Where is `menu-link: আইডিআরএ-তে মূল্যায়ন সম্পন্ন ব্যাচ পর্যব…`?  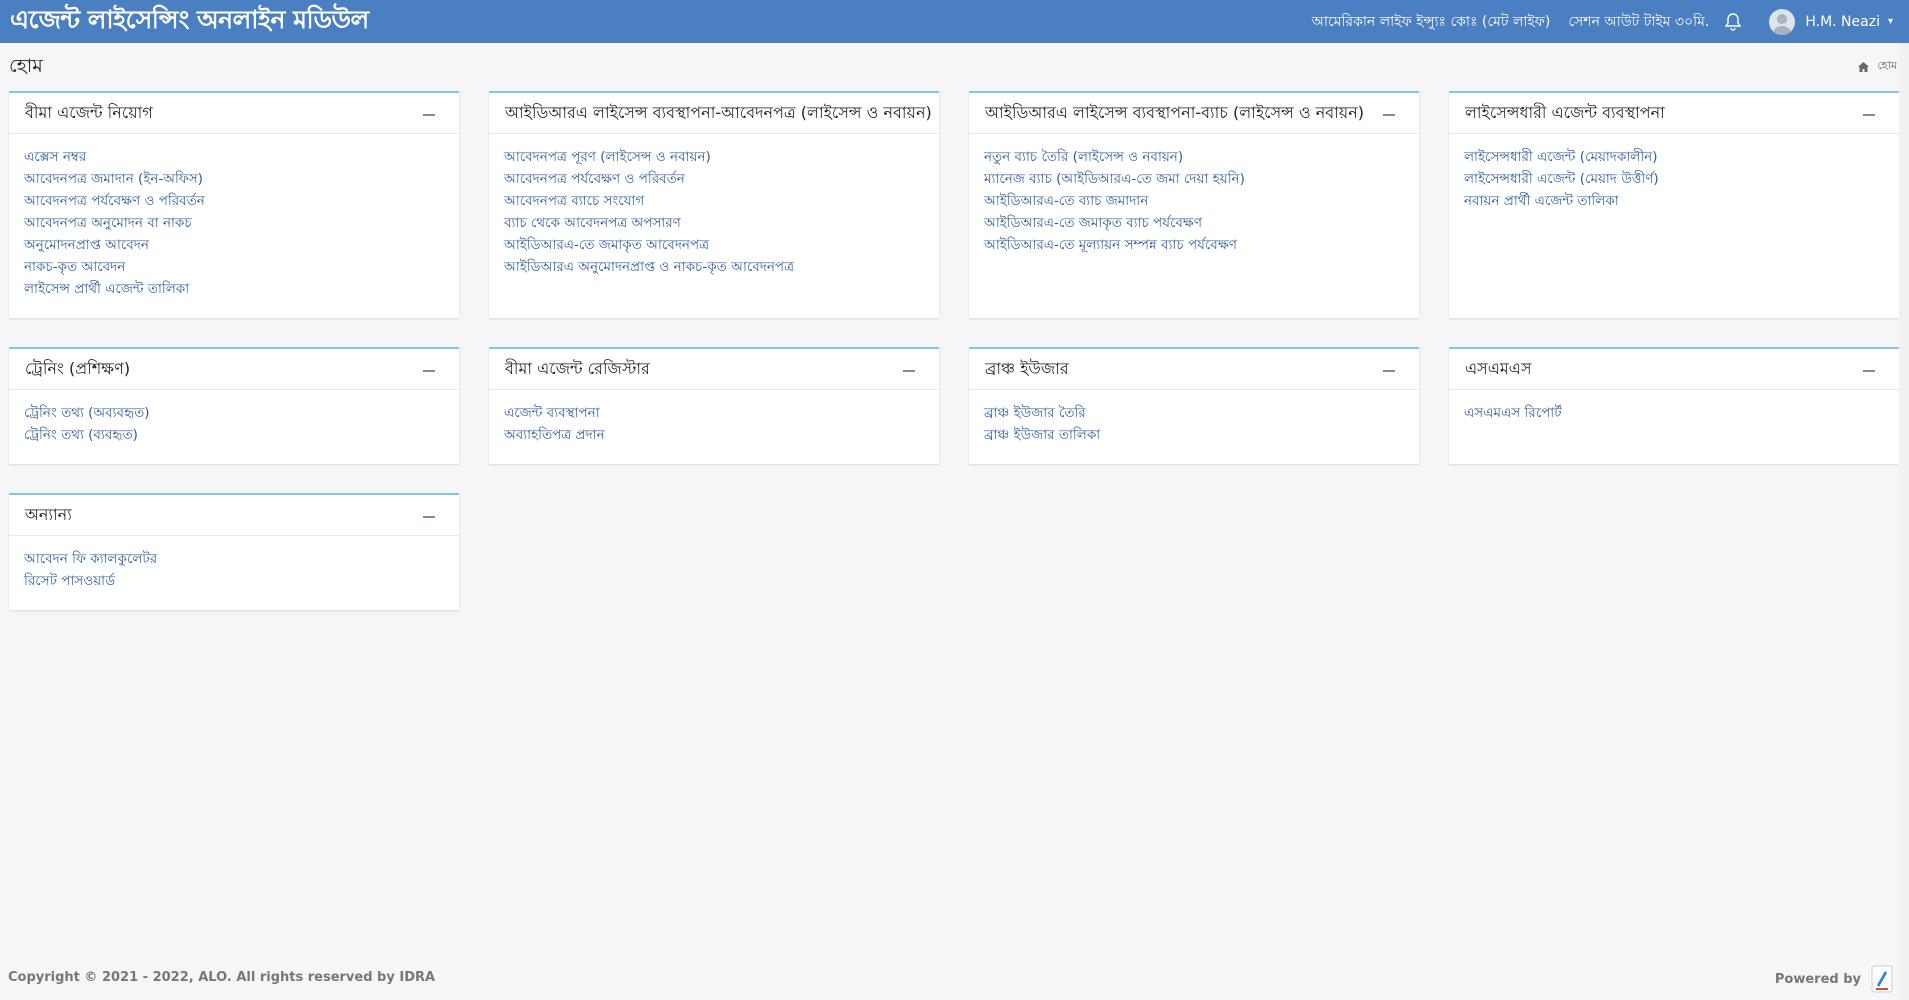
menu-link: আইডিআরএ-তে মূল্যায়ন সম্পন্ন ব্যাচ পর্যব… is located at coordinates (1193, 245).